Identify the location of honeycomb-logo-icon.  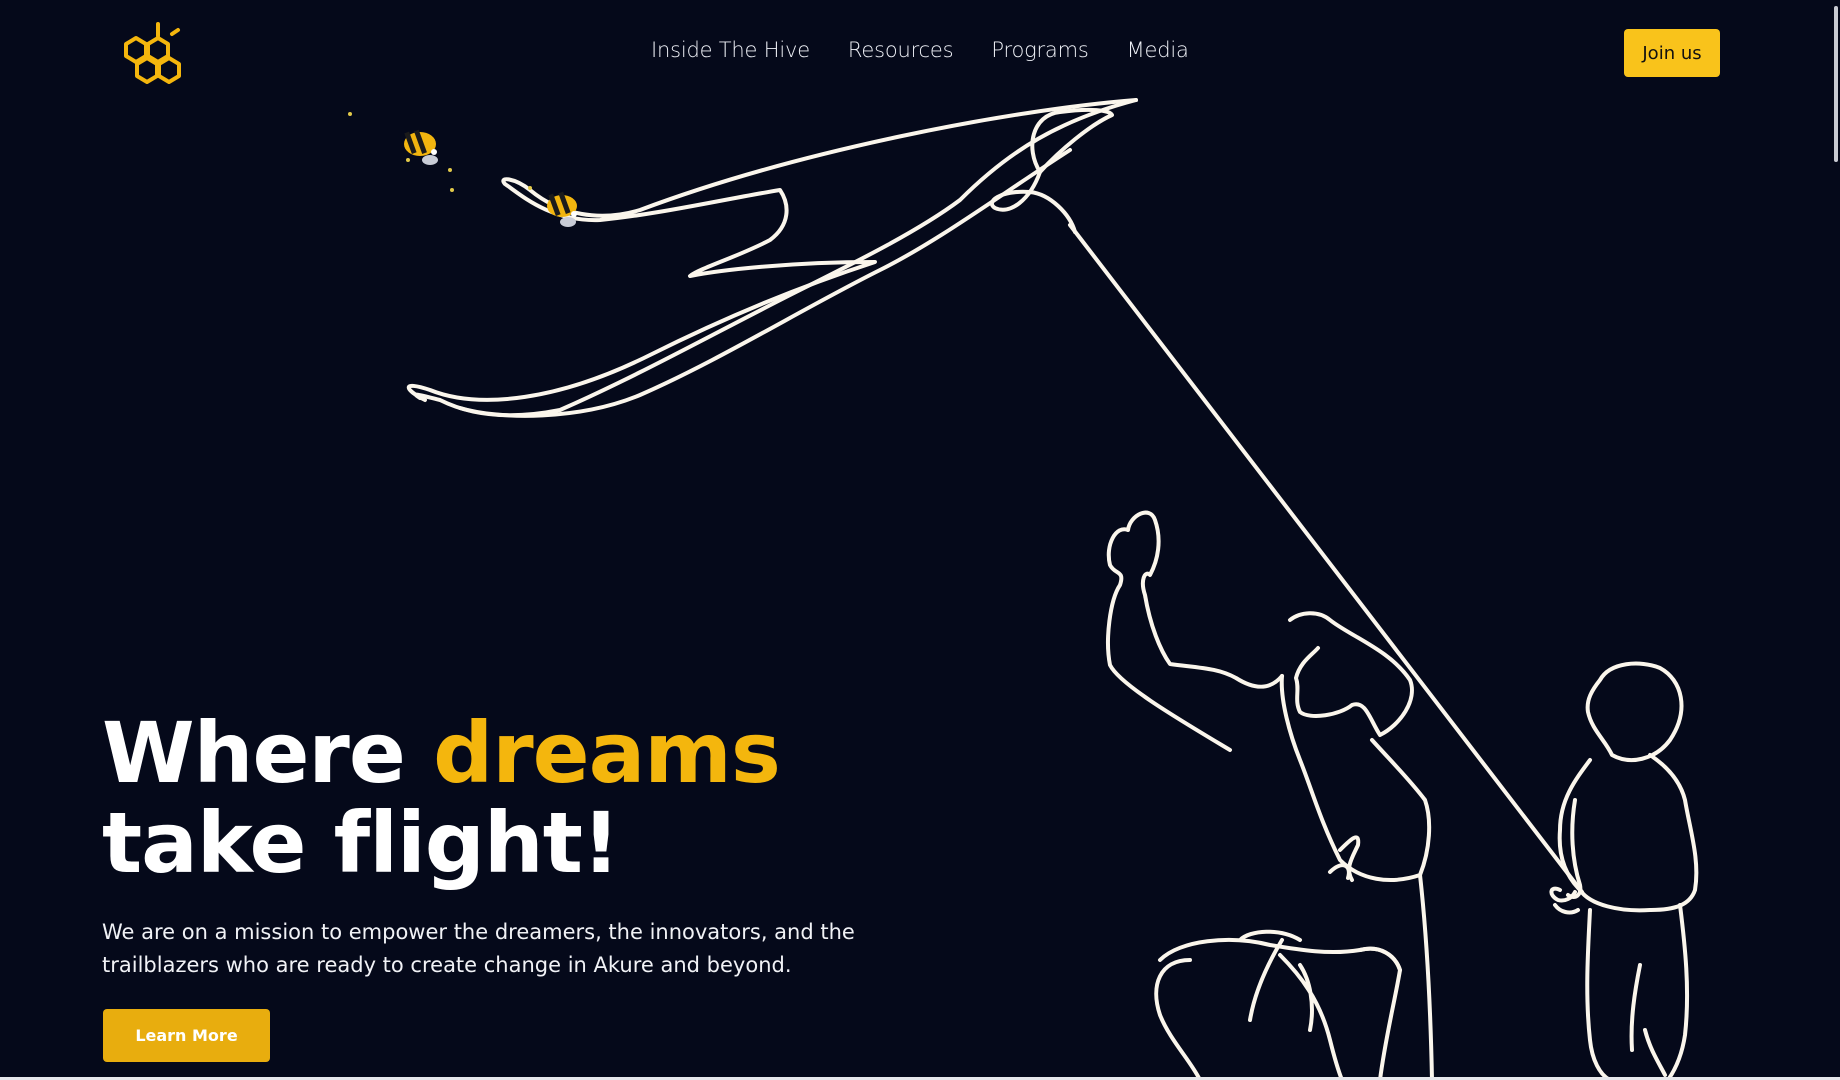
(153, 53).